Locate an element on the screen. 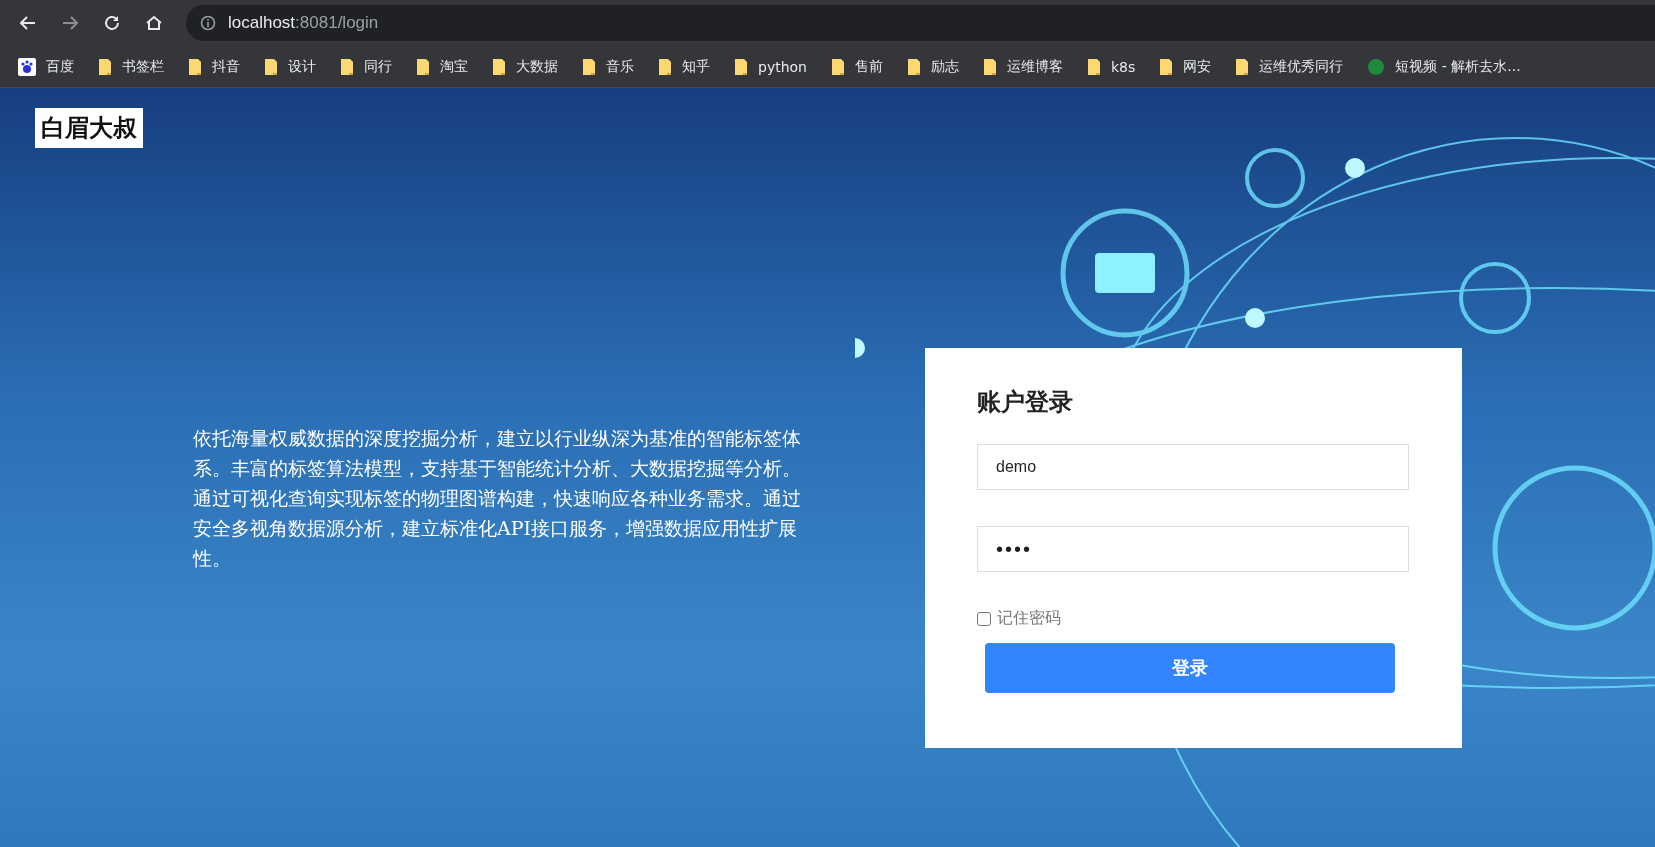 This screenshot has height=847, width=1655. password-field: •••• is located at coordinates (1193, 549).